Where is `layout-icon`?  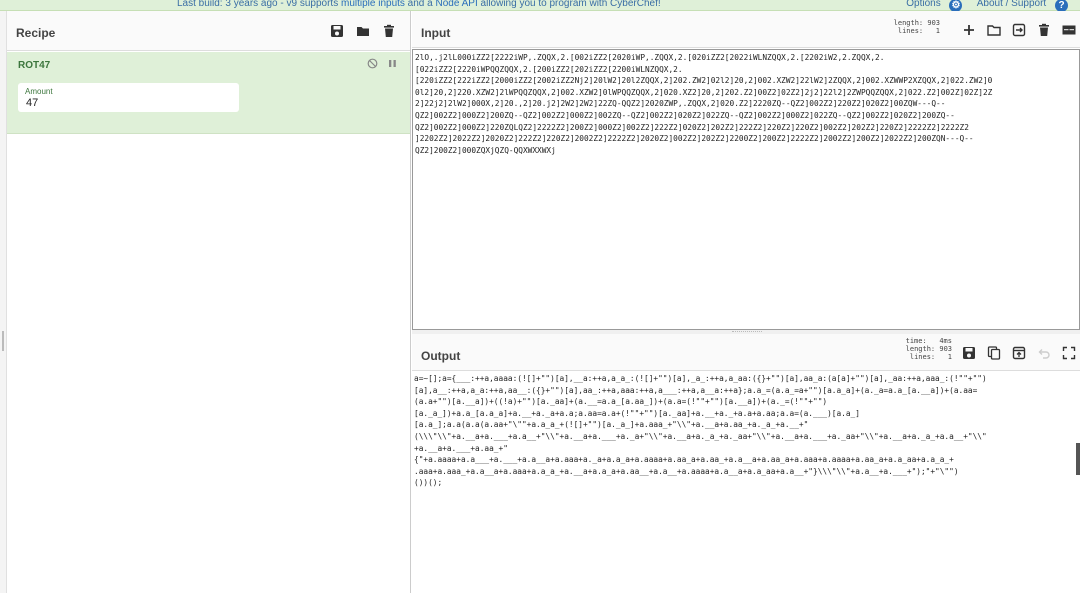 layout-icon is located at coordinates (1069, 30).